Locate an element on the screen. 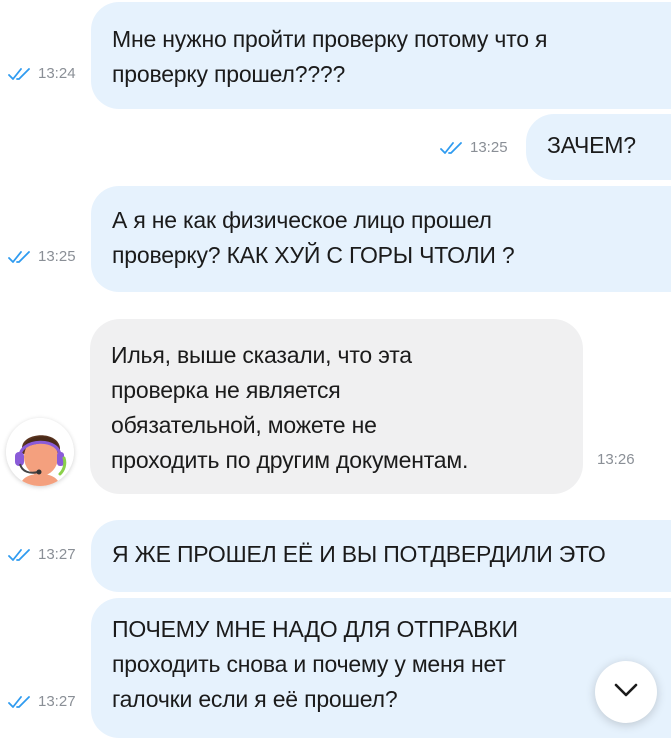 The height and width of the screenshot is (743, 671). message-text-line: обязательной, можете не is located at coordinates (244, 425).